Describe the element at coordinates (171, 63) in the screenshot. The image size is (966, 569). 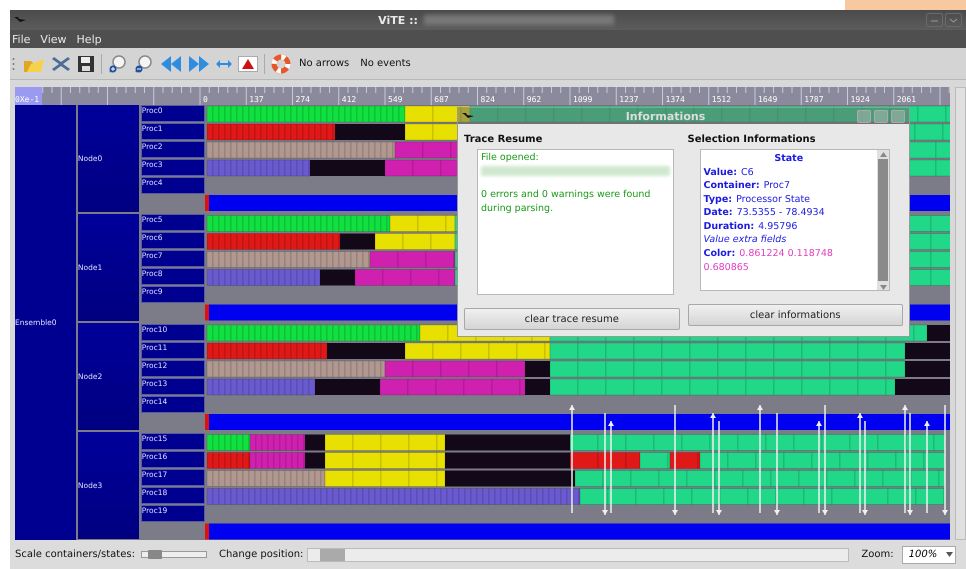
I see `rewind-icon` at that location.